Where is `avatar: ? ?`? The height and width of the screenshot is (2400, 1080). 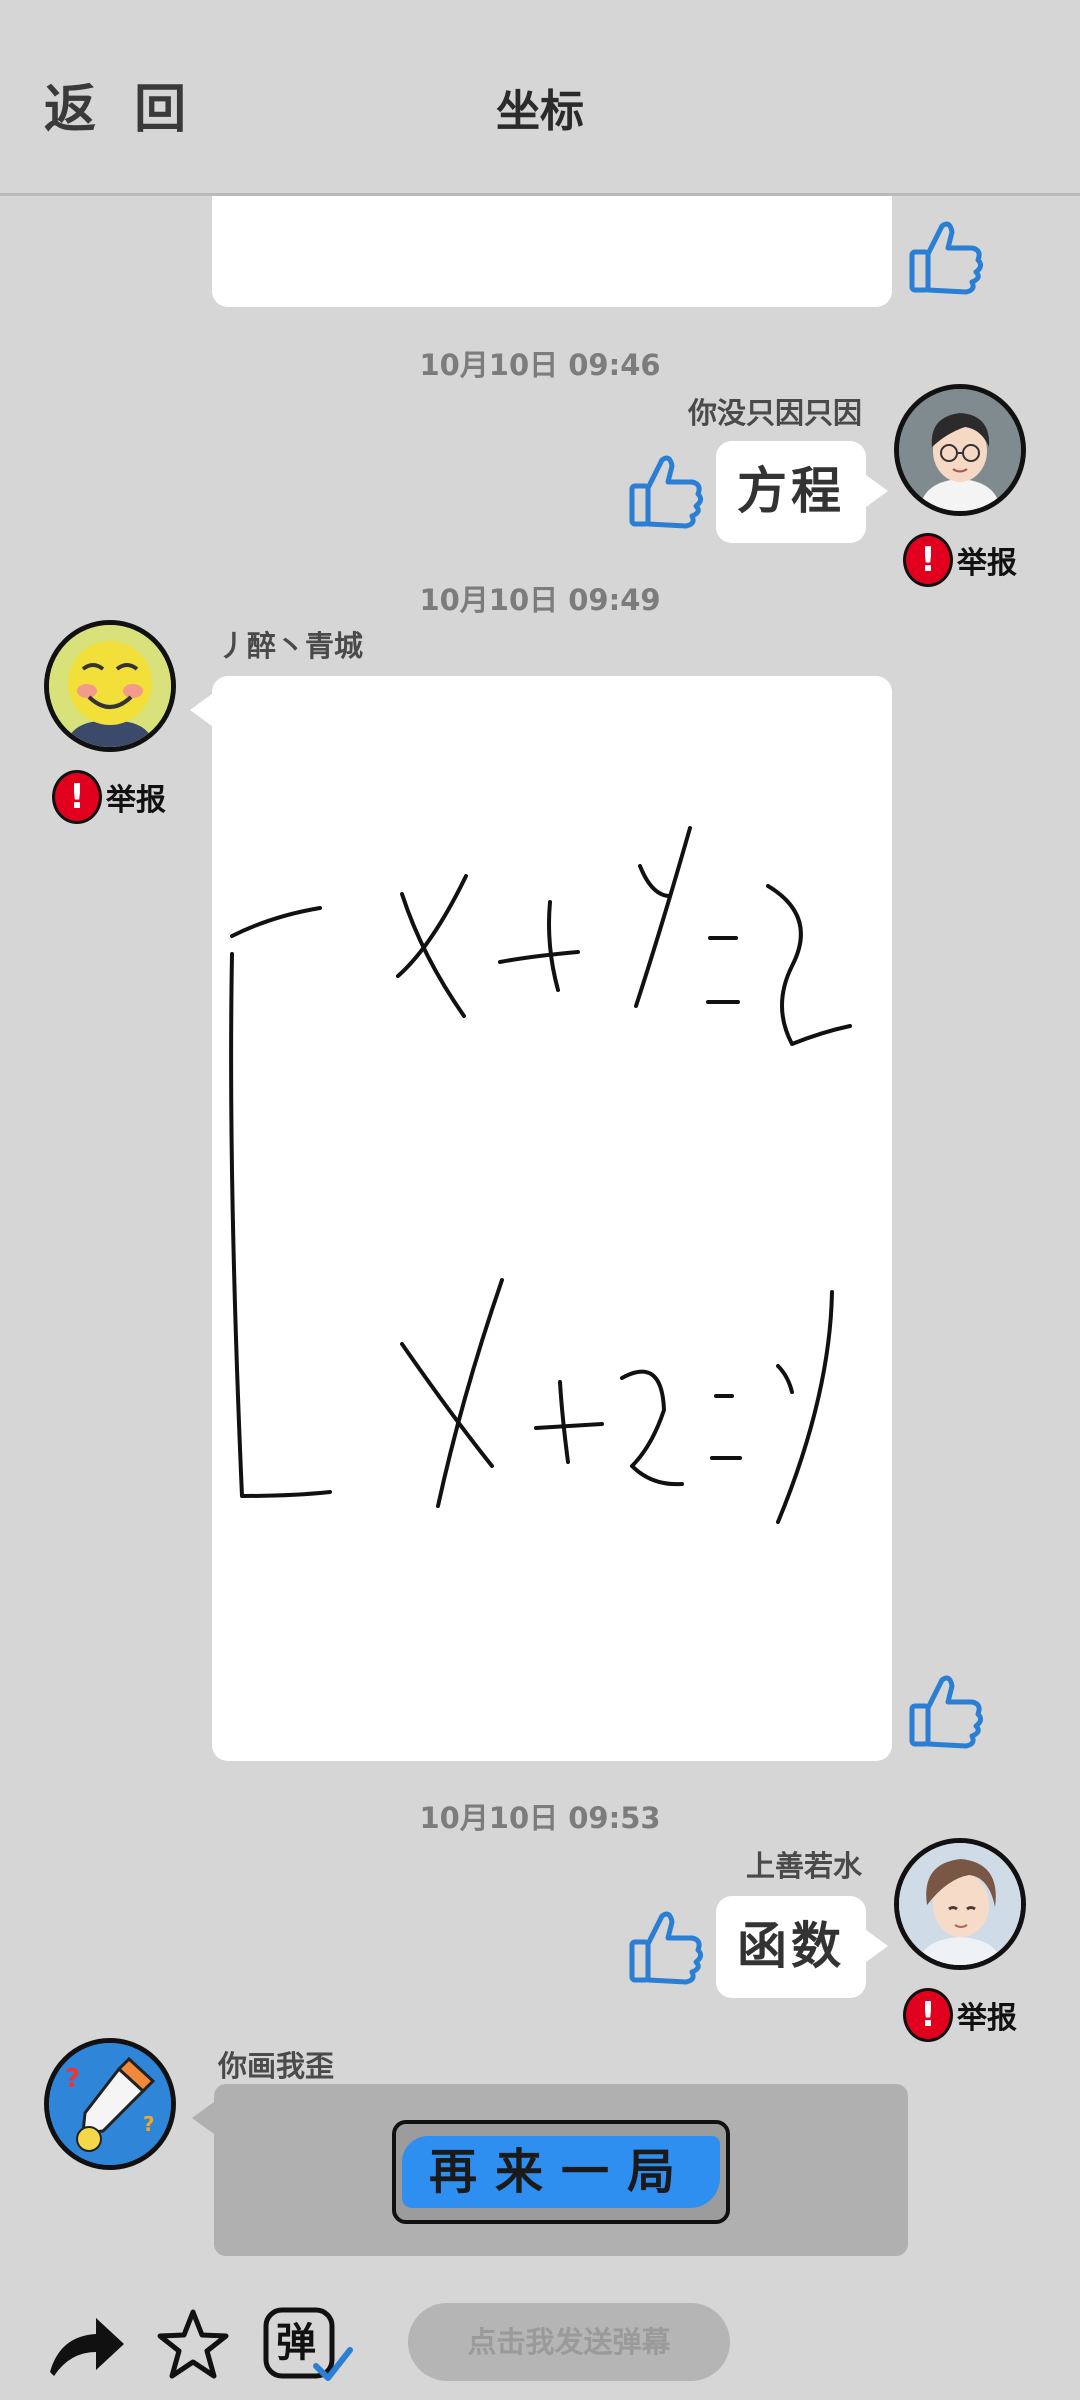
avatar: ? ? is located at coordinates (110, 2104).